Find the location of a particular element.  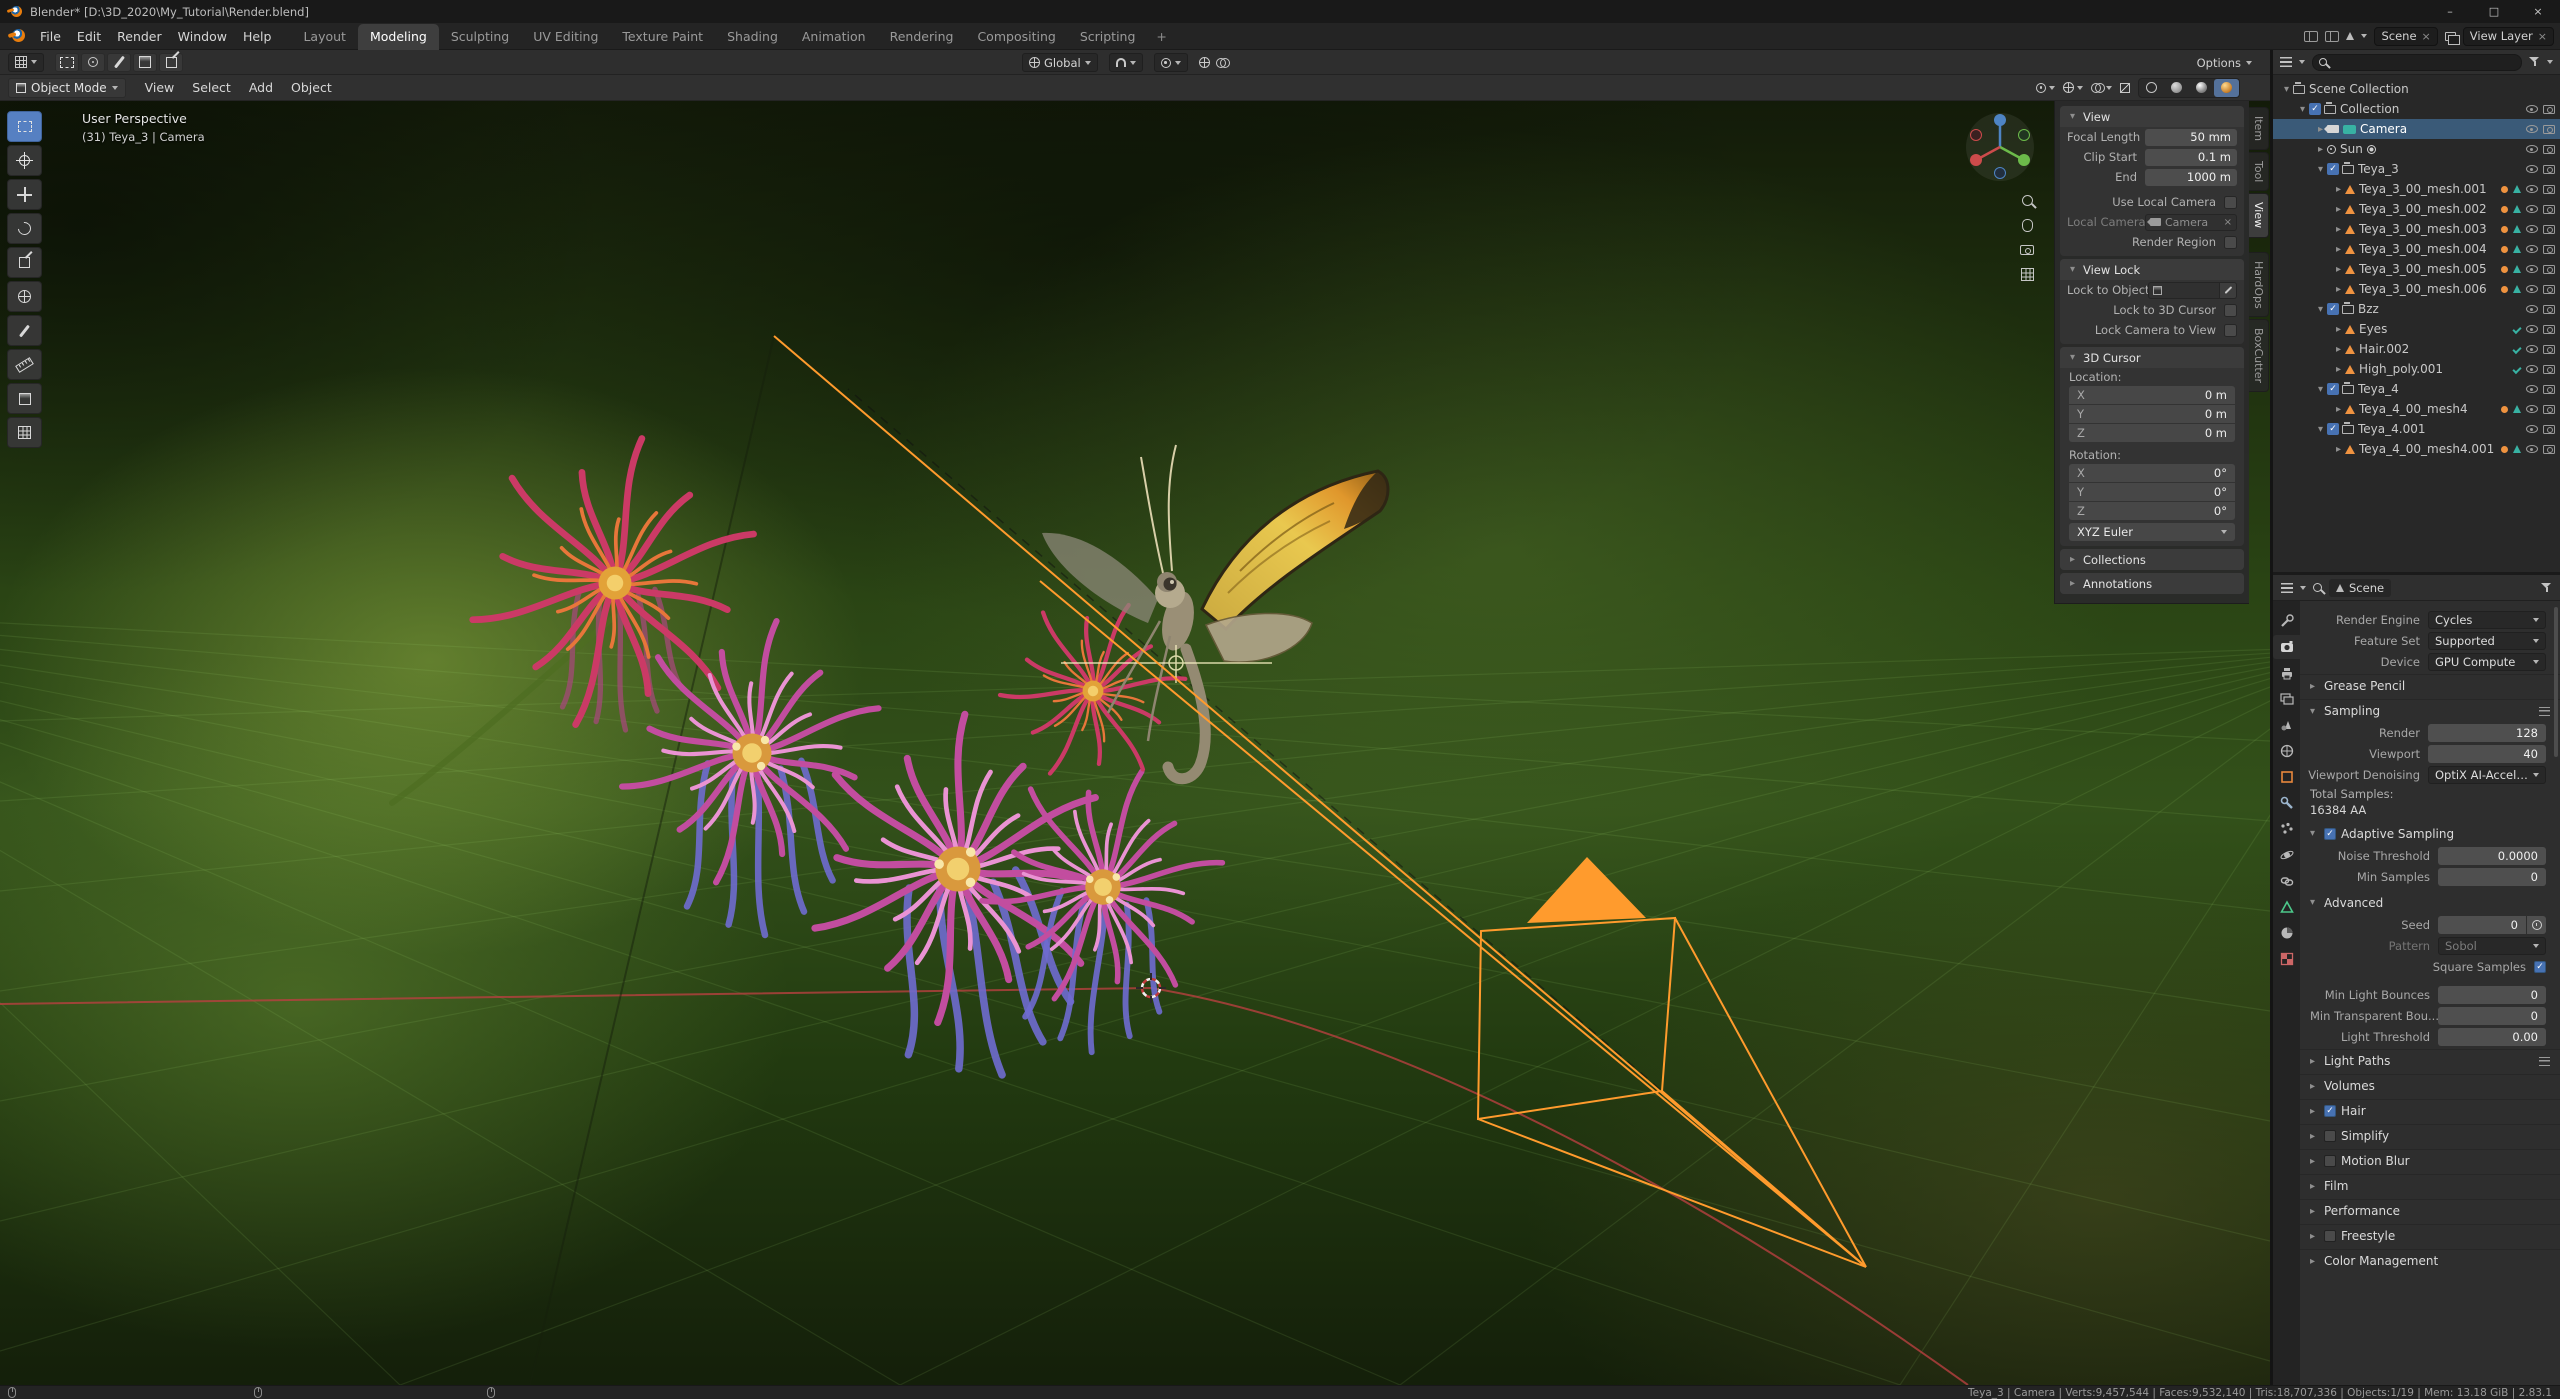

device-dropdown: GPU Compute is located at coordinates (2487, 662).